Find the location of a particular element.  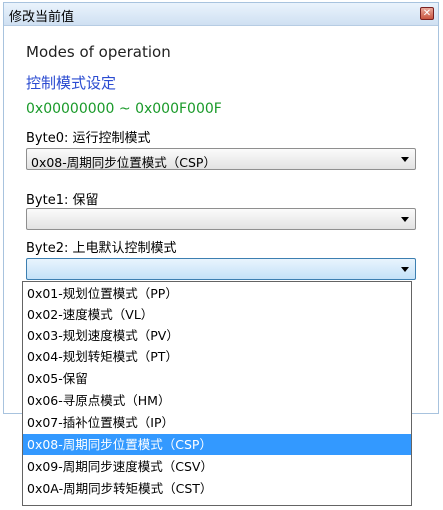

dropdown-option: 0x03-规划速度模式（PV） is located at coordinates (217, 335).